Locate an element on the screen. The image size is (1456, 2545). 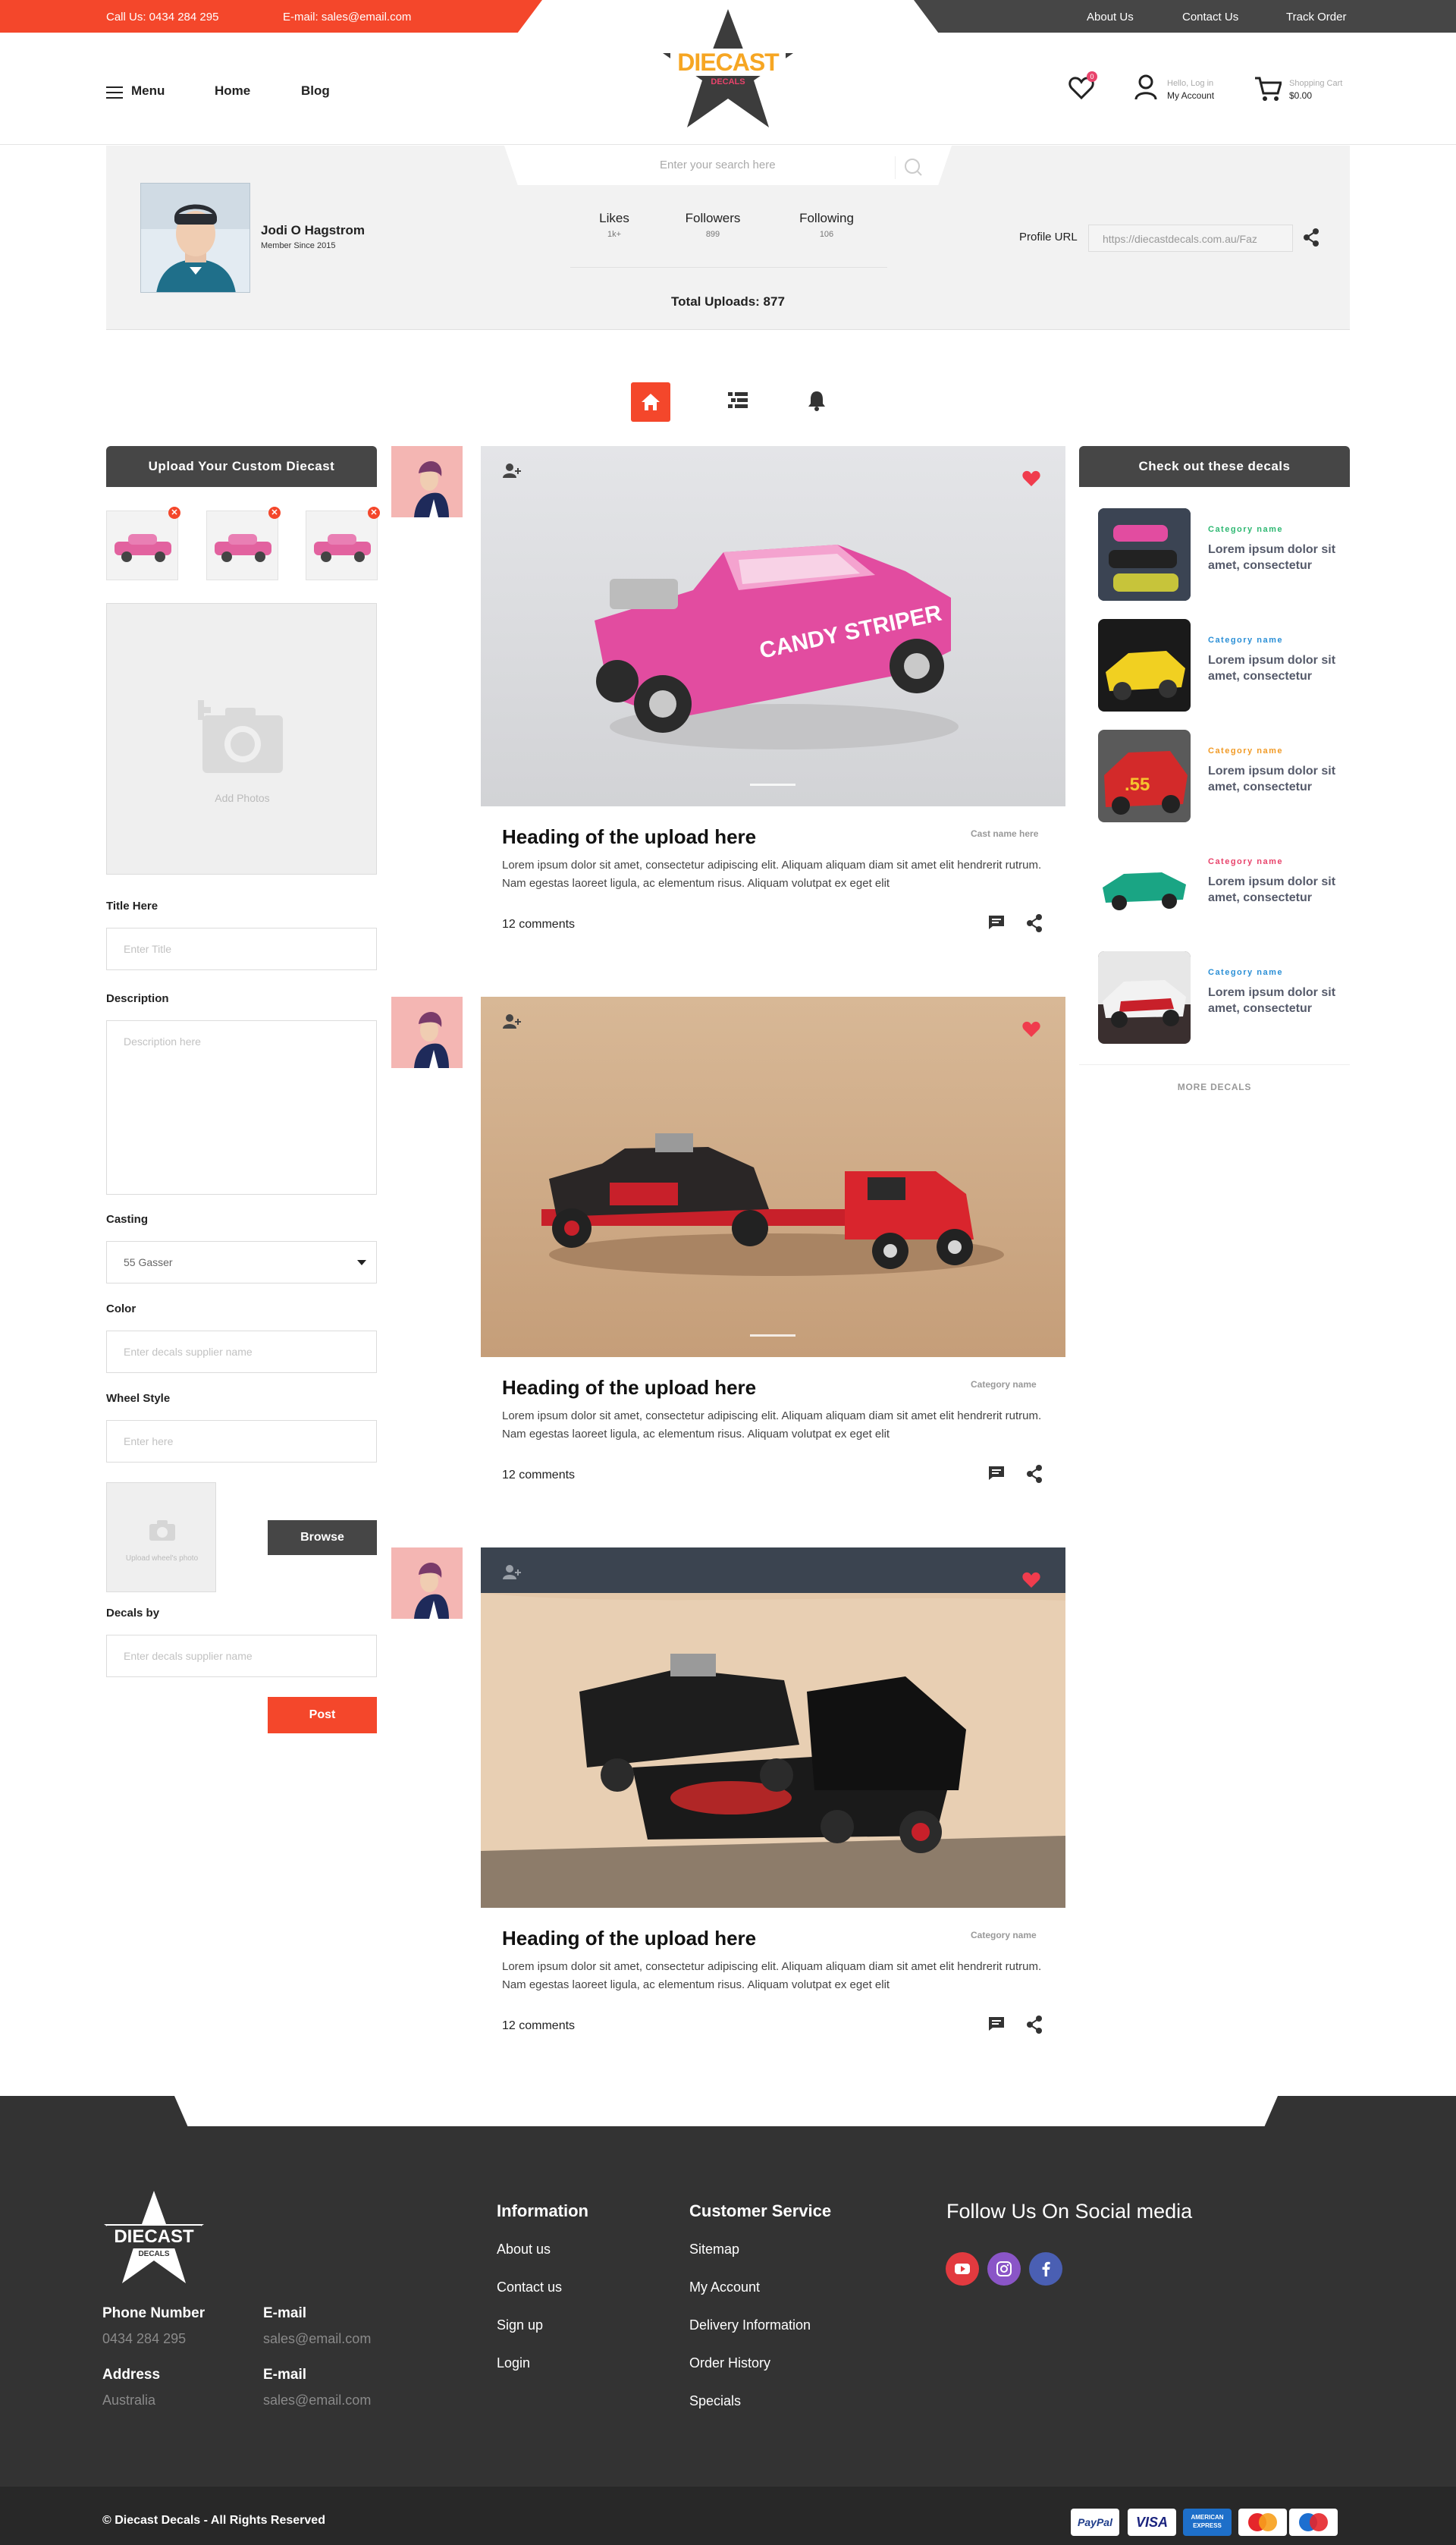
menu-icon is located at coordinates (114, 93).